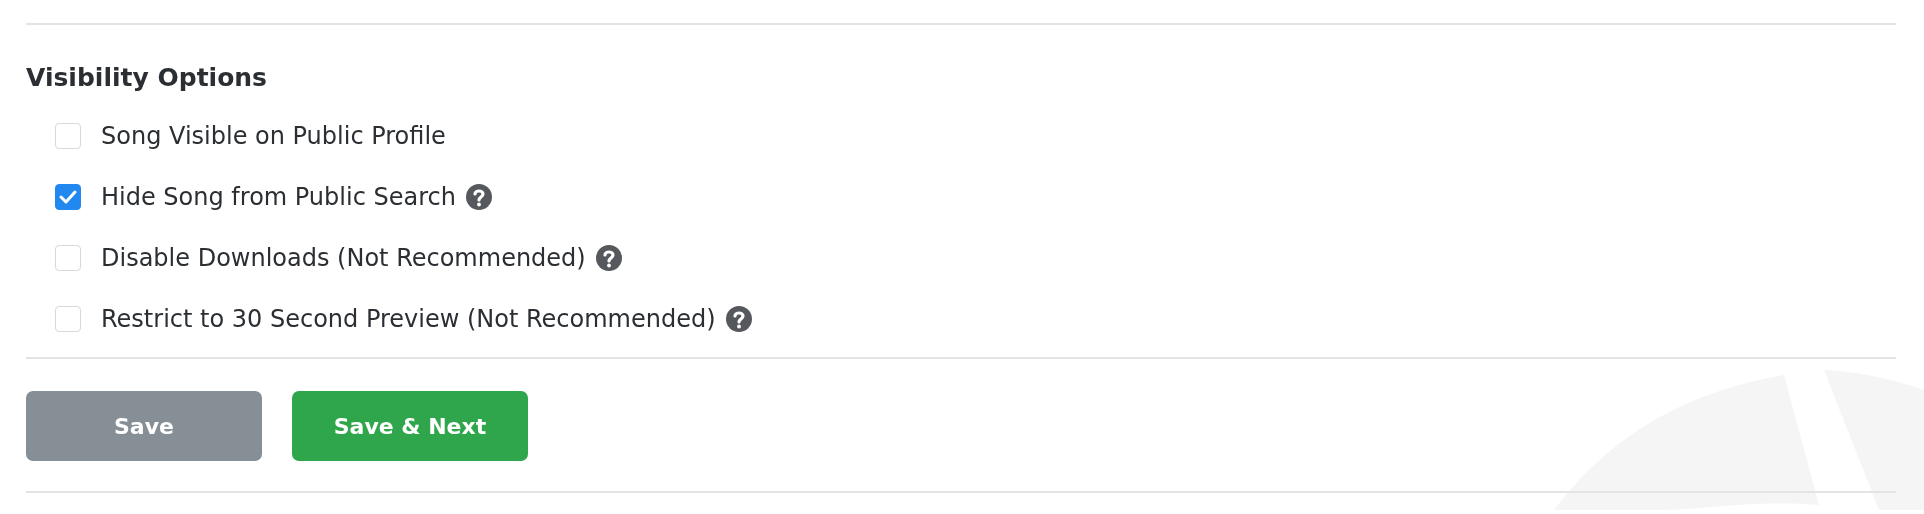 This screenshot has height=514, width=1924. Describe the element at coordinates (343, 257) in the screenshot. I see `option-label: Disable Downloads (Not Recommended)` at that location.